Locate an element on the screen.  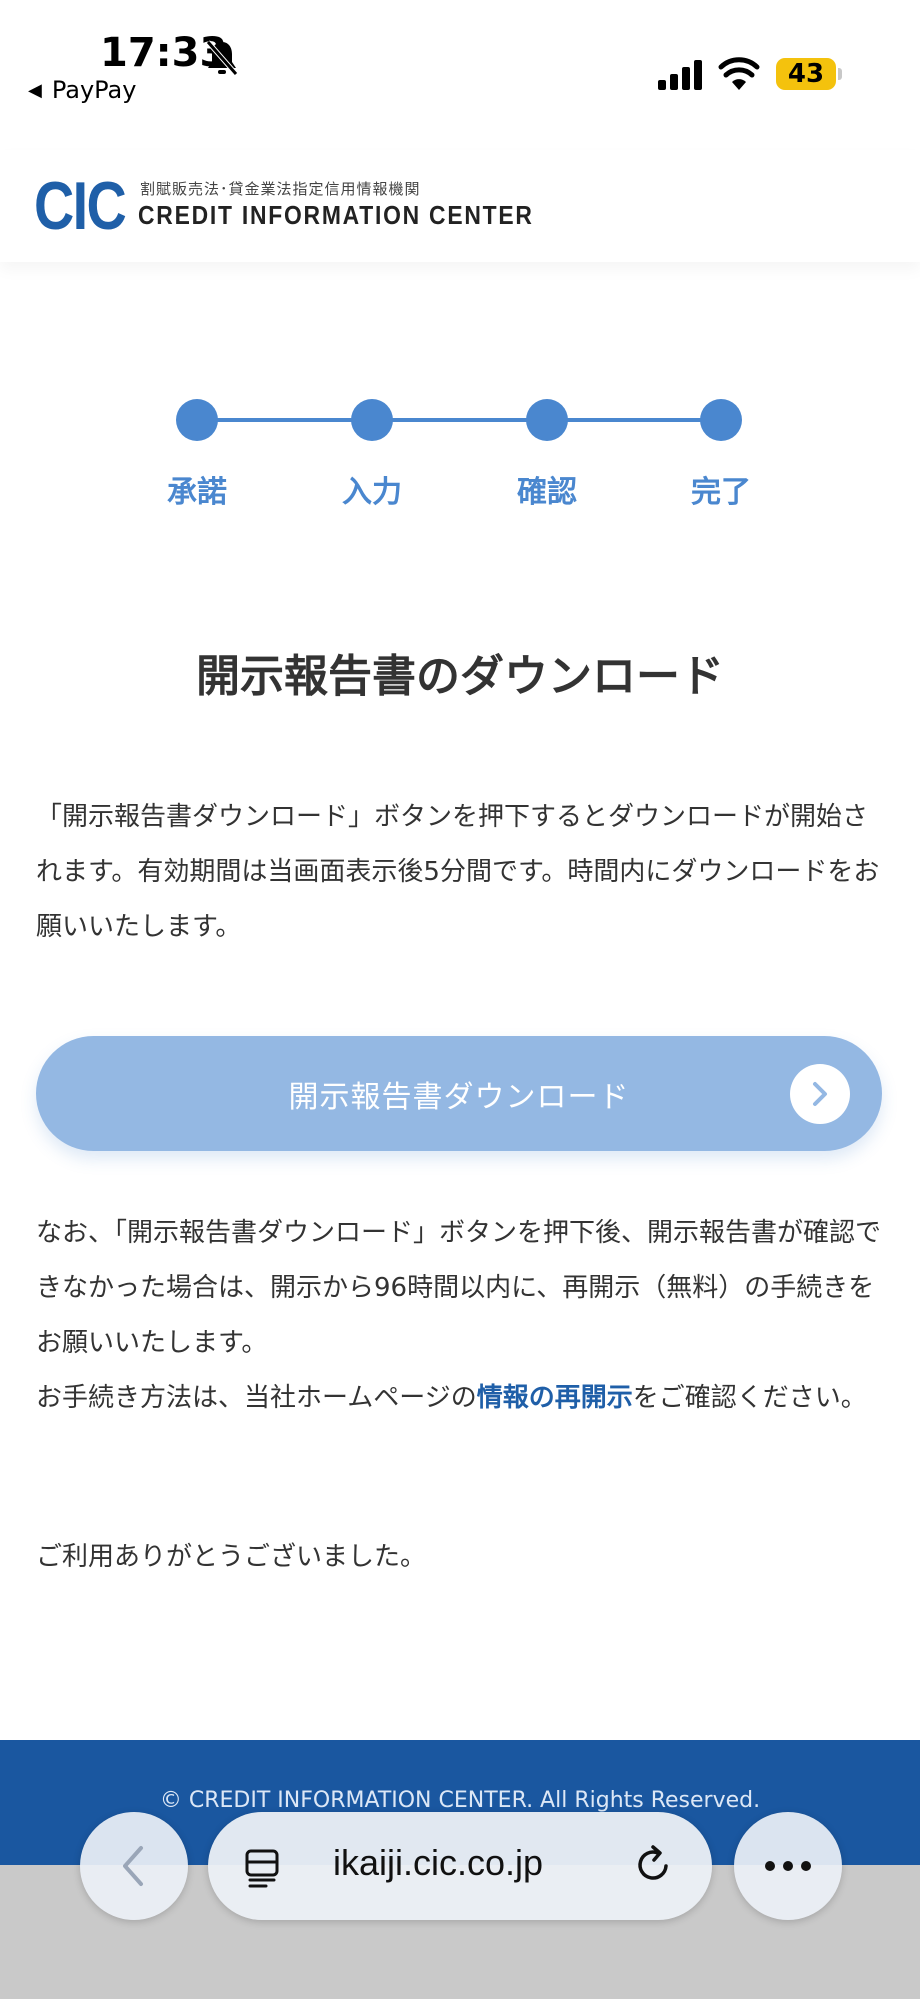
reissue-info-link: 情報の再開示 is located at coordinates (555, 1398).